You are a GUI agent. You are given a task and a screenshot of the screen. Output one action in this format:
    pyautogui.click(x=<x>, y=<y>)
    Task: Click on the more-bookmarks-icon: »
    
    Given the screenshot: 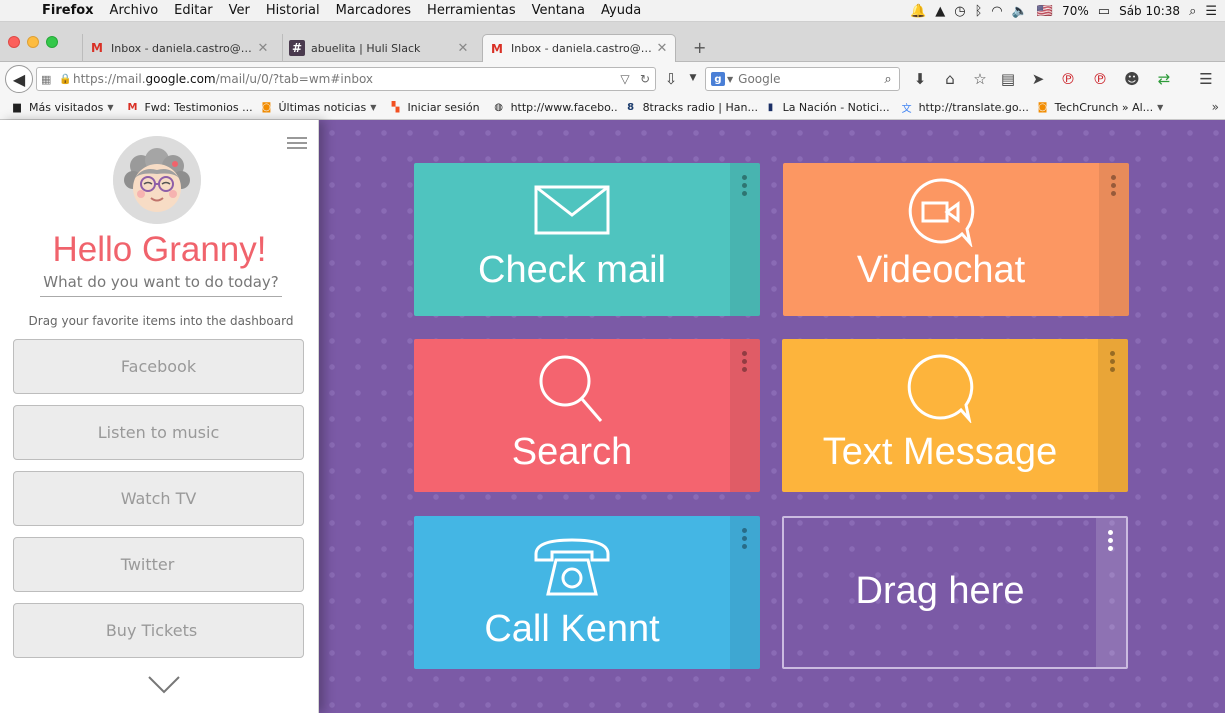 What is the action you would take?
    pyautogui.click(x=1215, y=107)
    